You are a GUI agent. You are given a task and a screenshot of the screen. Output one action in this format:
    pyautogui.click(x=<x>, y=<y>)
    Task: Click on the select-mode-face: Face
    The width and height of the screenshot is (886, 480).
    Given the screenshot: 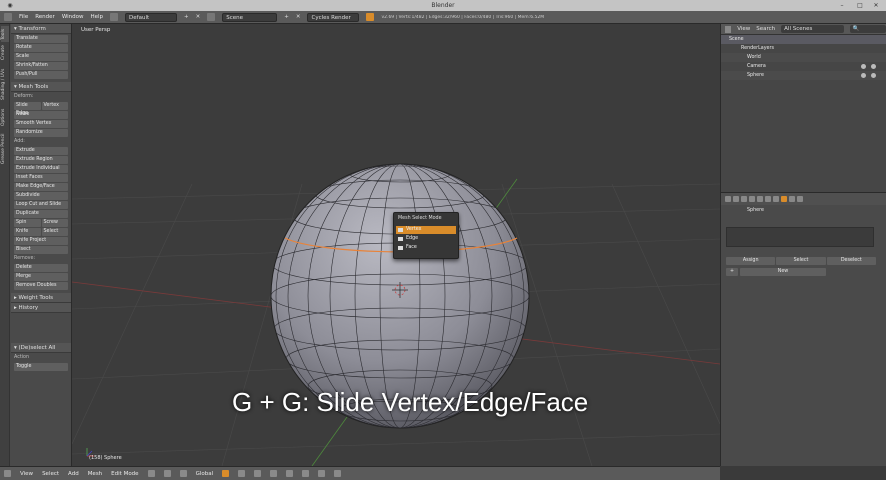 What is the action you would take?
    pyautogui.click(x=426, y=248)
    